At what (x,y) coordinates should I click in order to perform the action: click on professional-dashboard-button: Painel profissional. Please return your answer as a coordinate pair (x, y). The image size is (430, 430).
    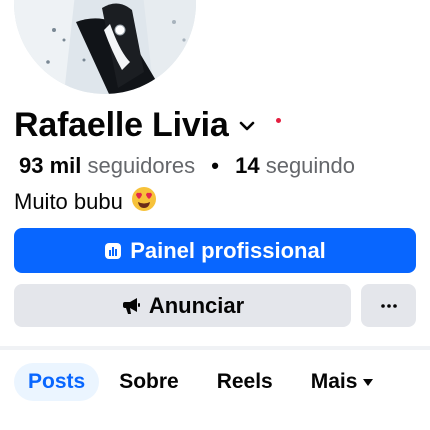
    Looking at the image, I should click on (215, 250).